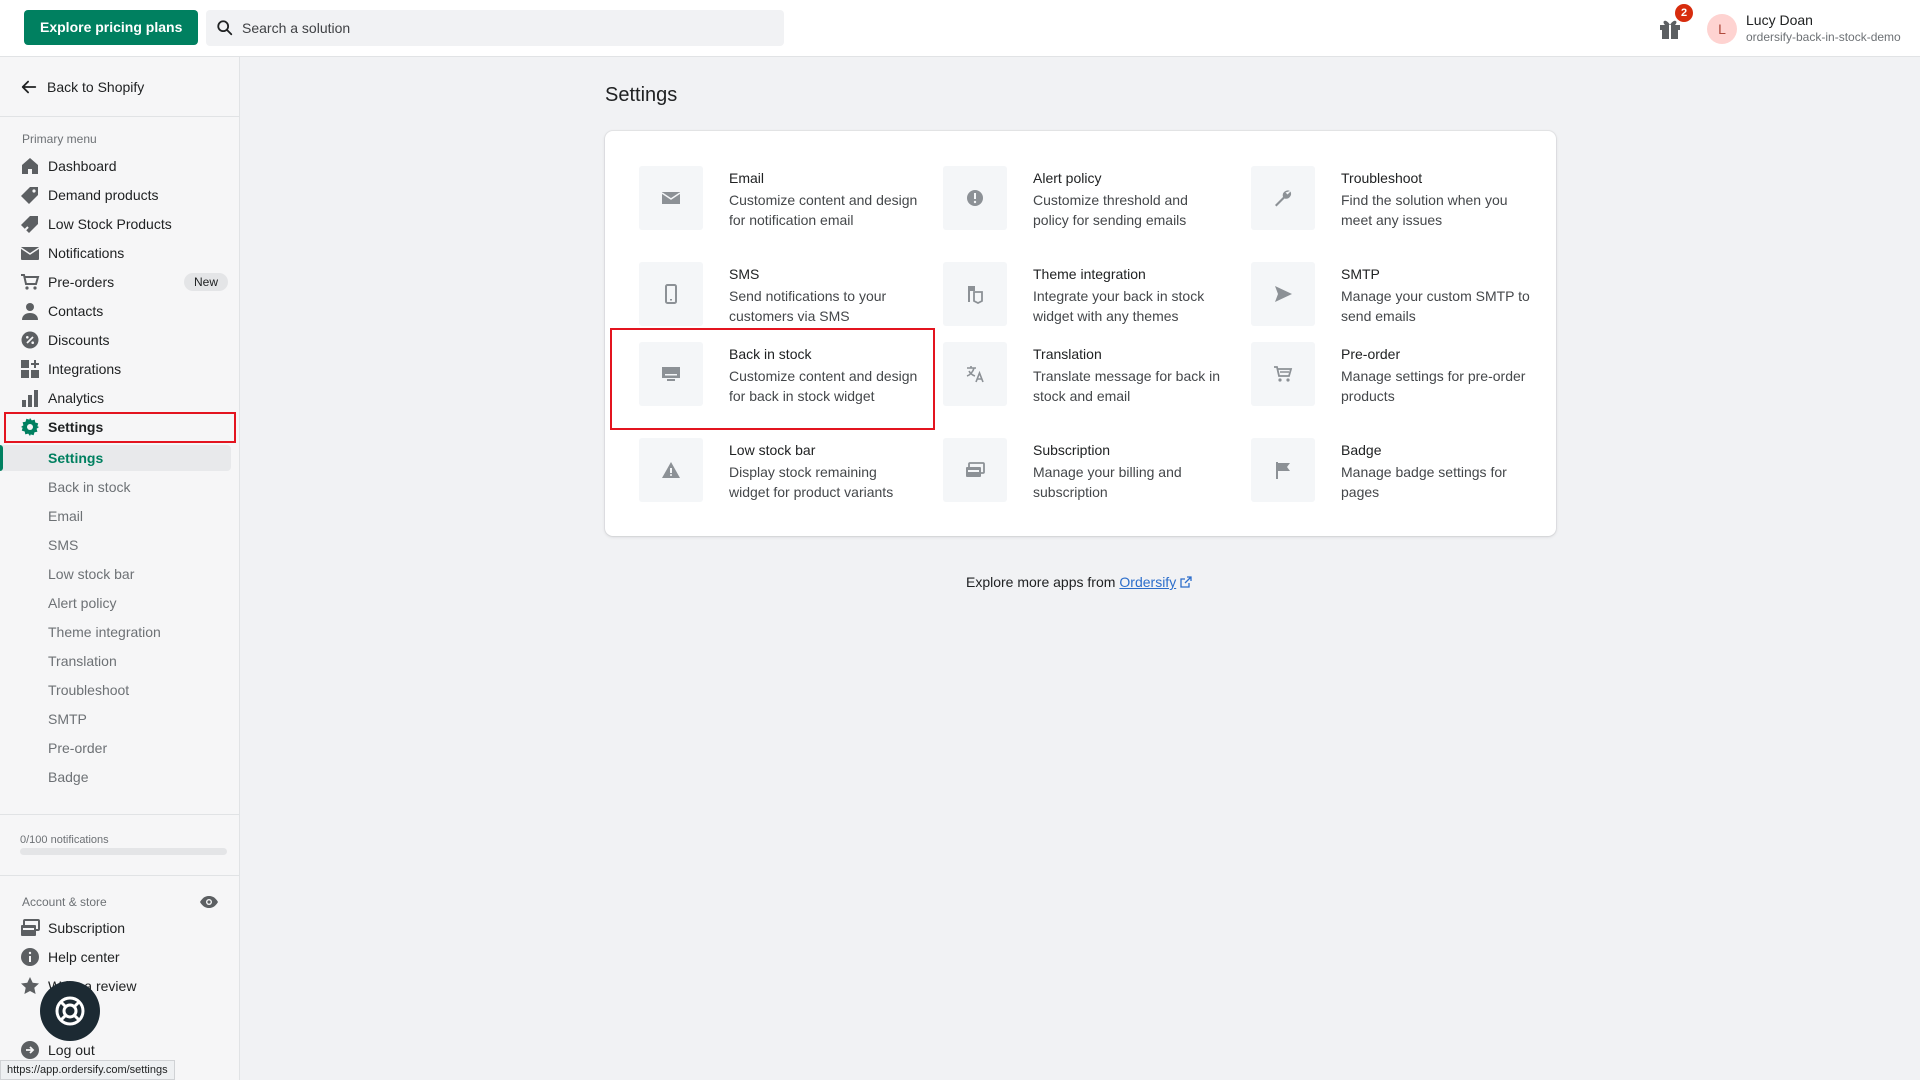 The height and width of the screenshot is (1080, 1920). I want to click on back-in-stock-highlight-box, so click(772, 379).